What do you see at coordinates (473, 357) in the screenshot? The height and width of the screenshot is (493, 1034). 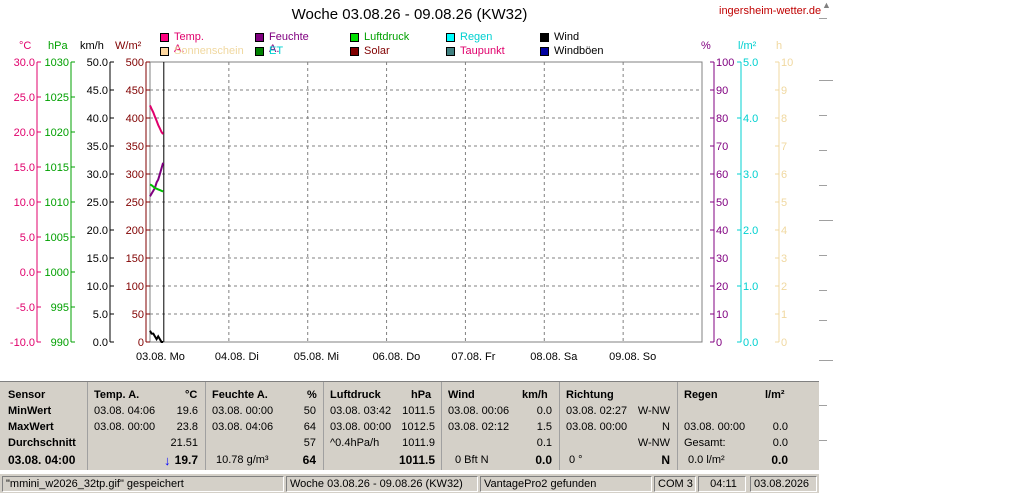 I see `x-tick-label: 07.08. Fr` at bounding box center [473, 357].